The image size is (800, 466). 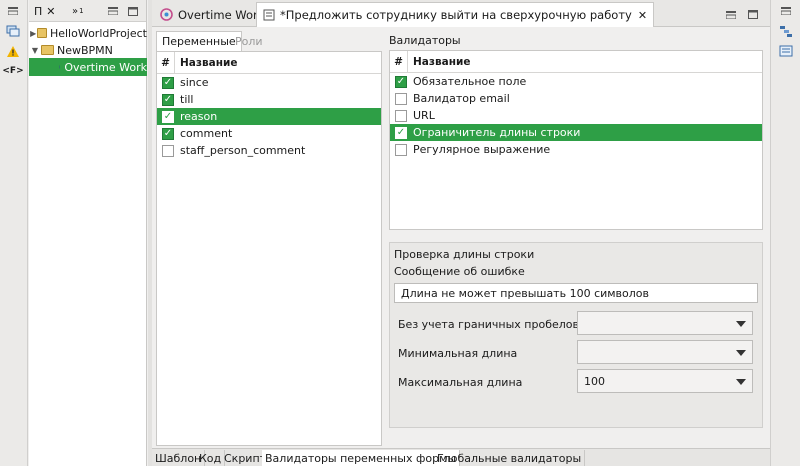 What do you see at coordinates (786, 31) in the screenshot?
I see `outline-icon` at bounding box center [786, 31].